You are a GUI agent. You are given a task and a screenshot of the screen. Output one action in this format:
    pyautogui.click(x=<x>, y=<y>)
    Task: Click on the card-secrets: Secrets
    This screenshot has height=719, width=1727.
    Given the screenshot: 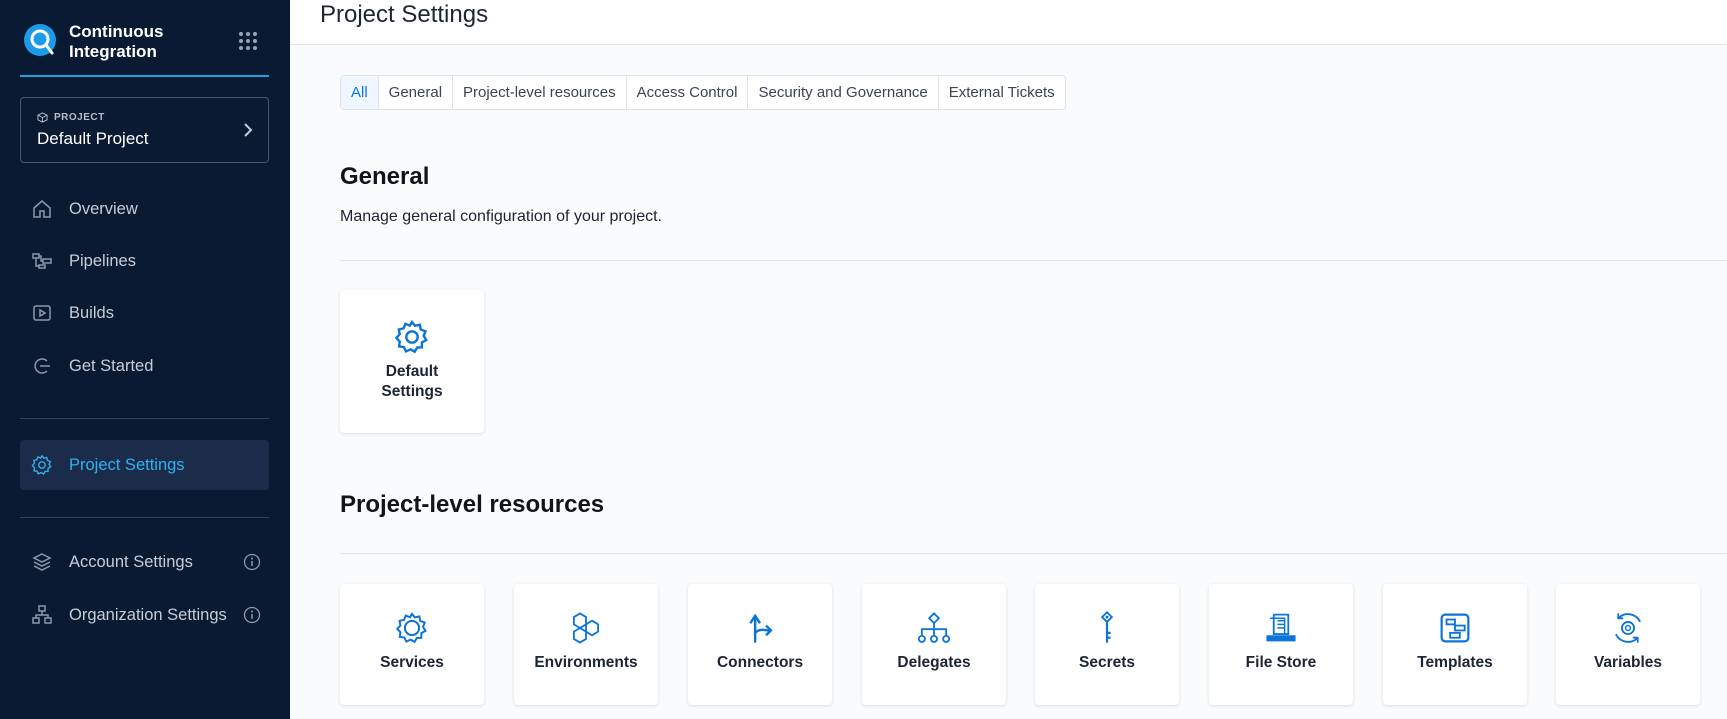 What is the action you would take?
    pyautogui.click(x=1107, y=644)
    